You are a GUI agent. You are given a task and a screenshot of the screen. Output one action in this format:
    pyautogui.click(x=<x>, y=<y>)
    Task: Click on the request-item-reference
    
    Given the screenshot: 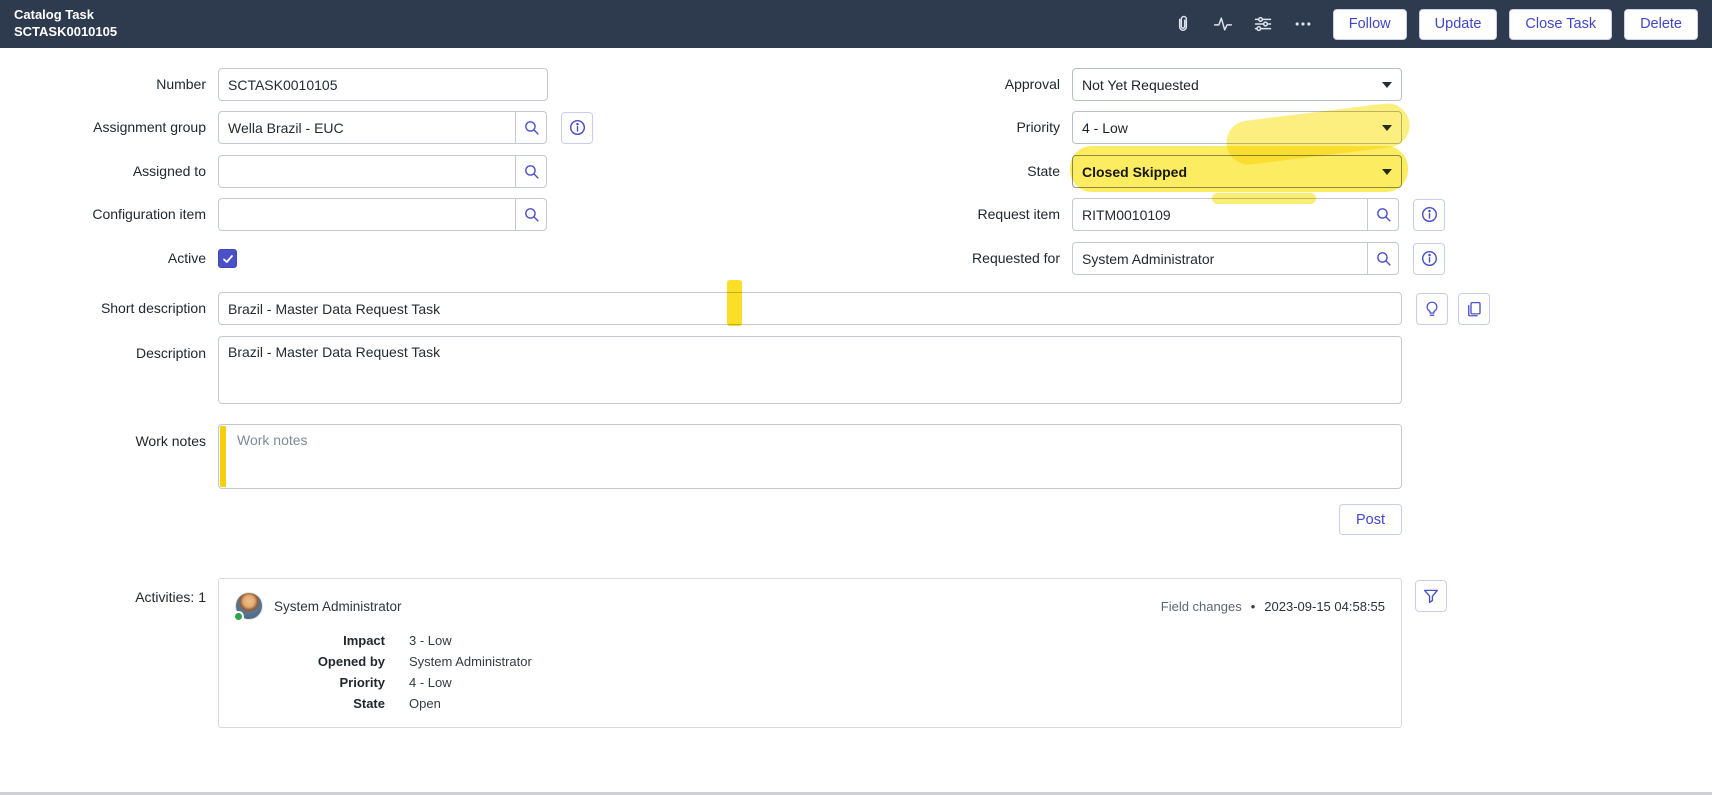 What is the action you would take?
    pyautogui.click(x=1235, y=214)
    